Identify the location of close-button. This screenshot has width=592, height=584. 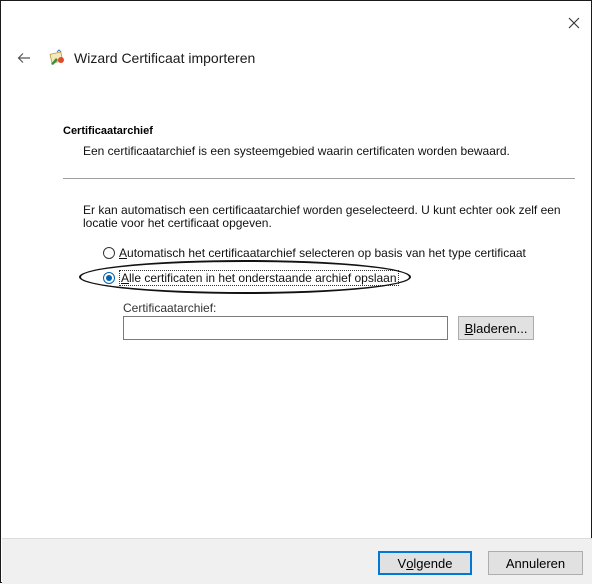
(574, 23).